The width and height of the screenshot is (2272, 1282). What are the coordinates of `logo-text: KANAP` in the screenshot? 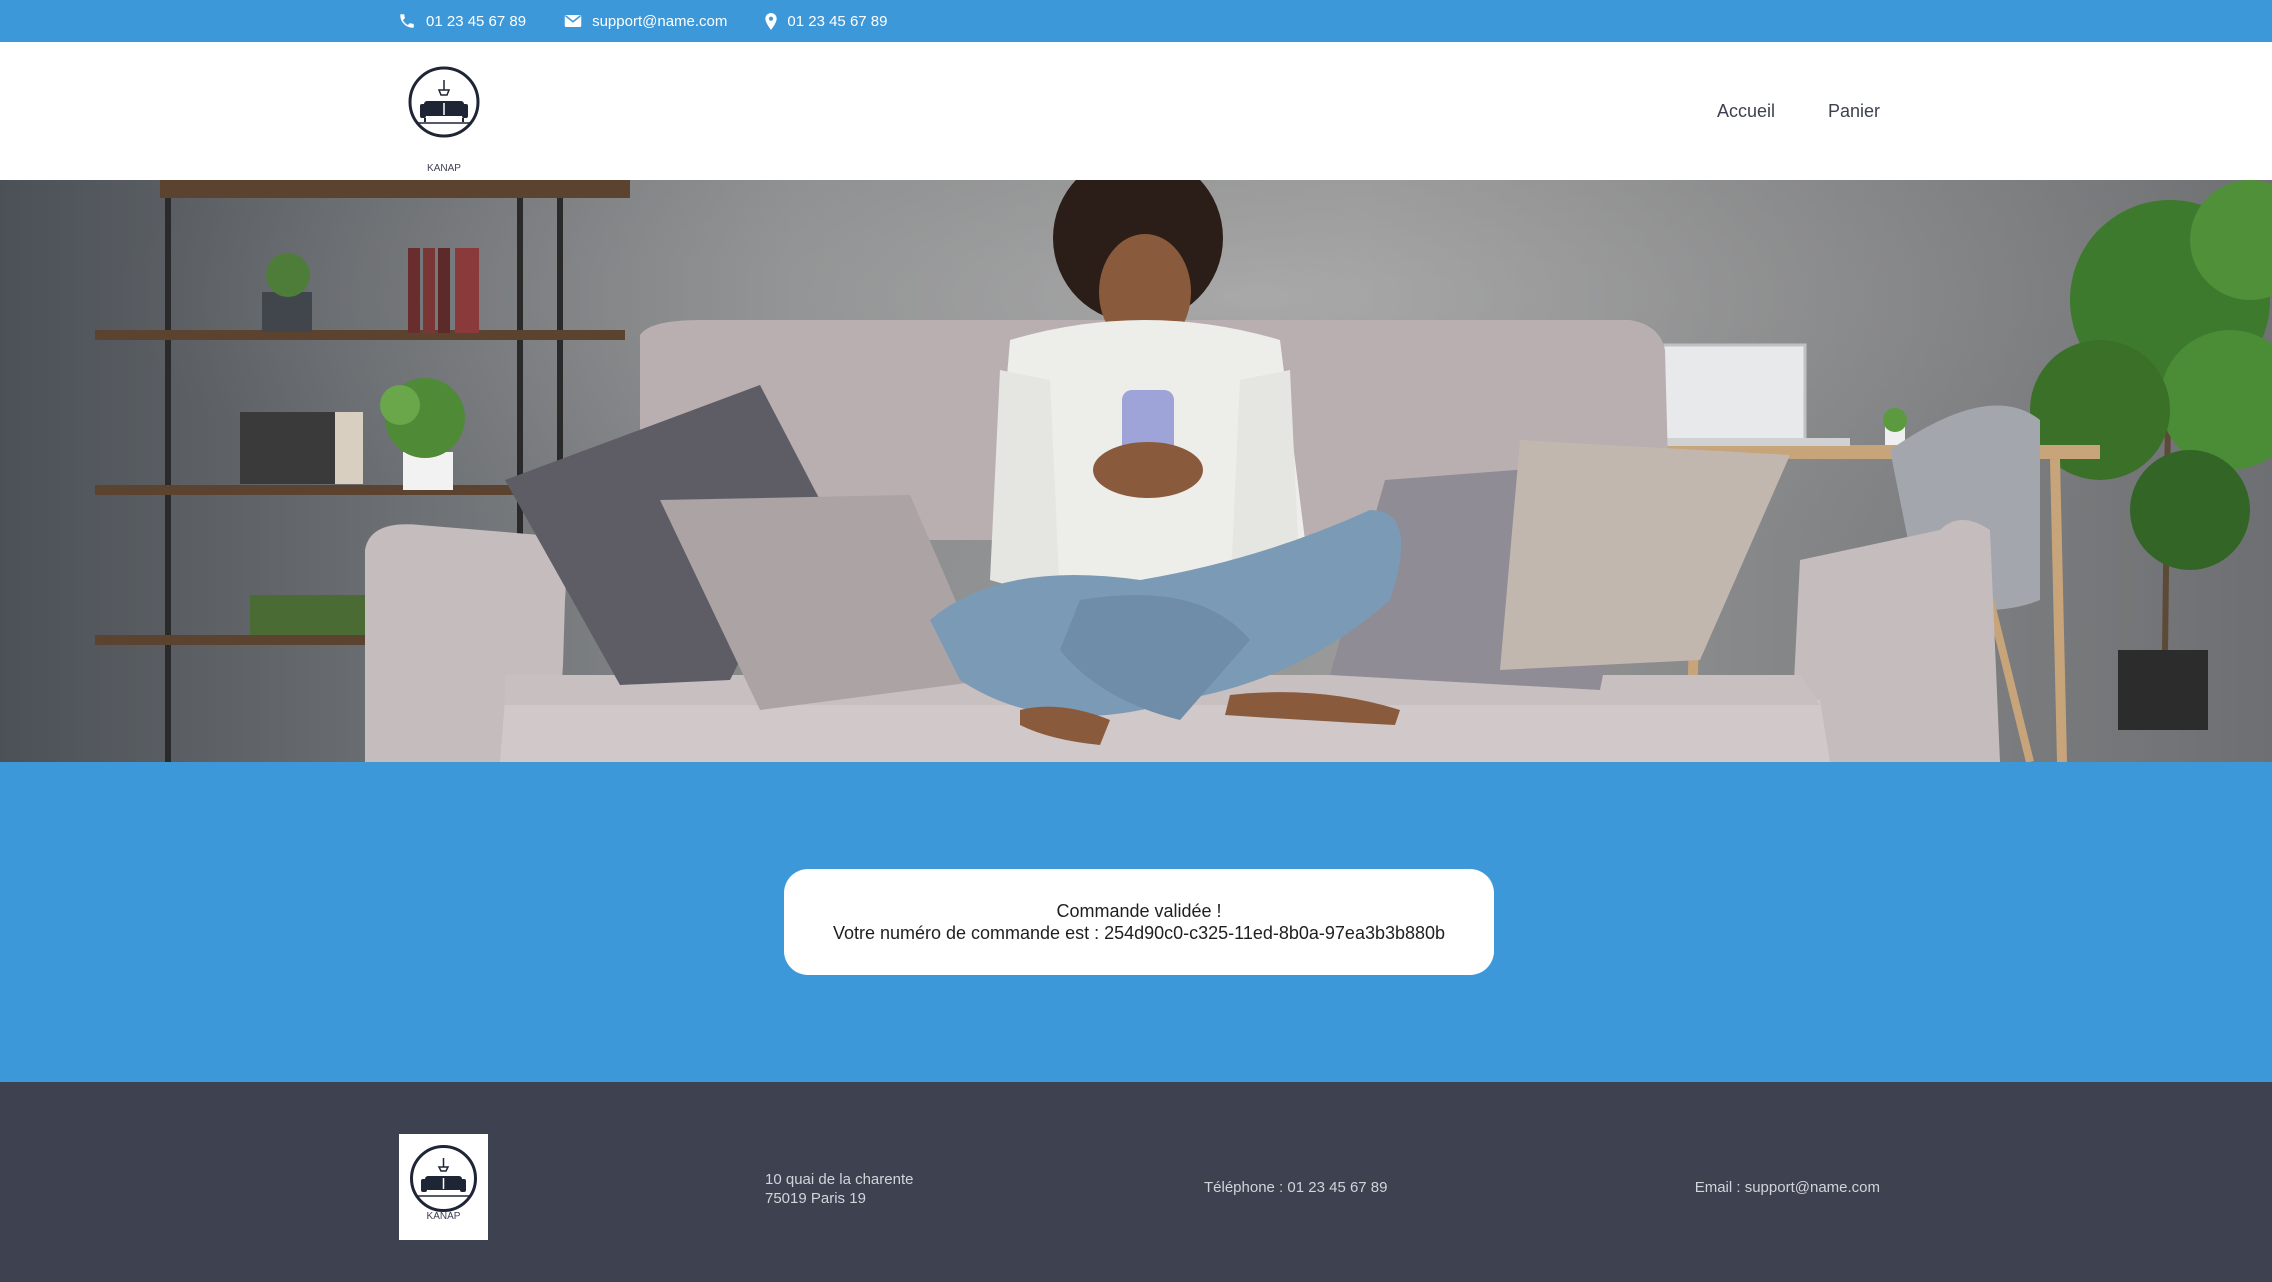 It's located at (444, 168).